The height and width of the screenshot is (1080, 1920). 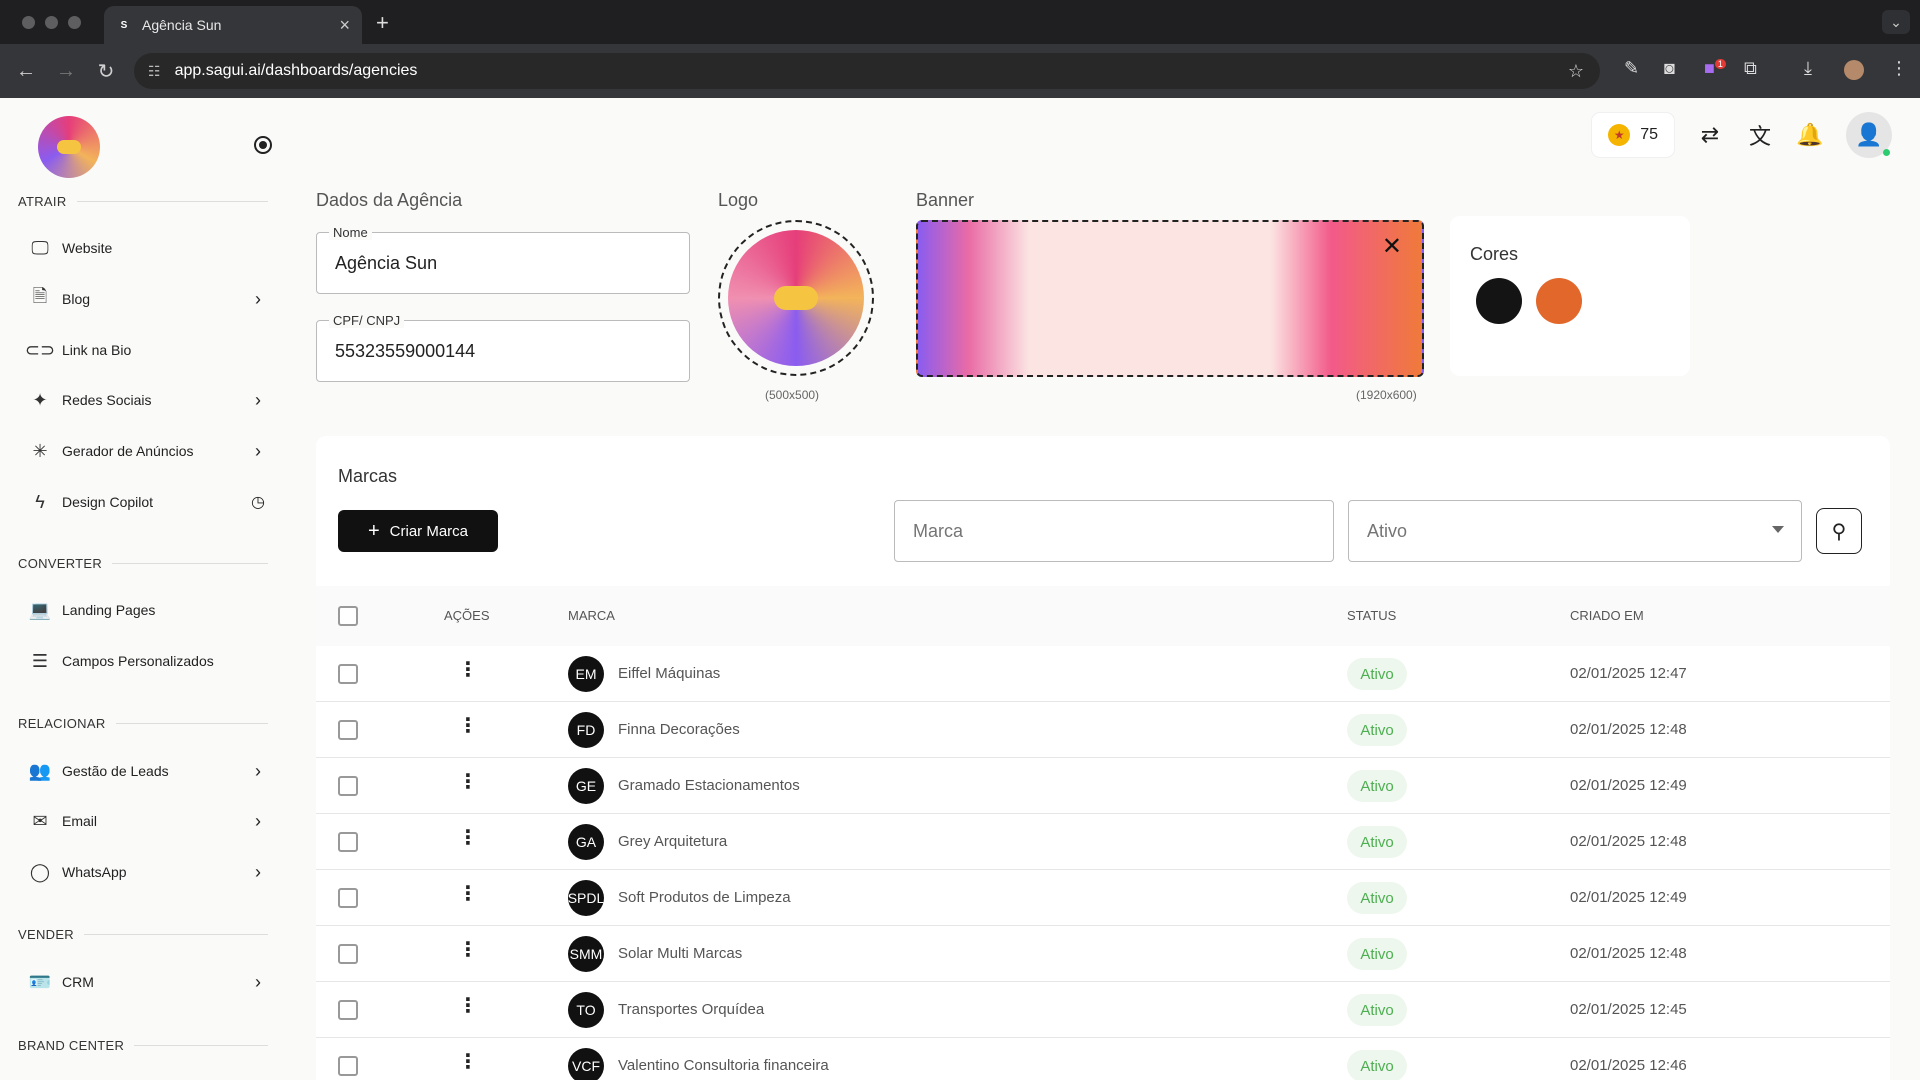 What do you see at coordinates (1499, 301) in the screenshot?
I see `color-swatch-black` at bounding box center [1499, 301].